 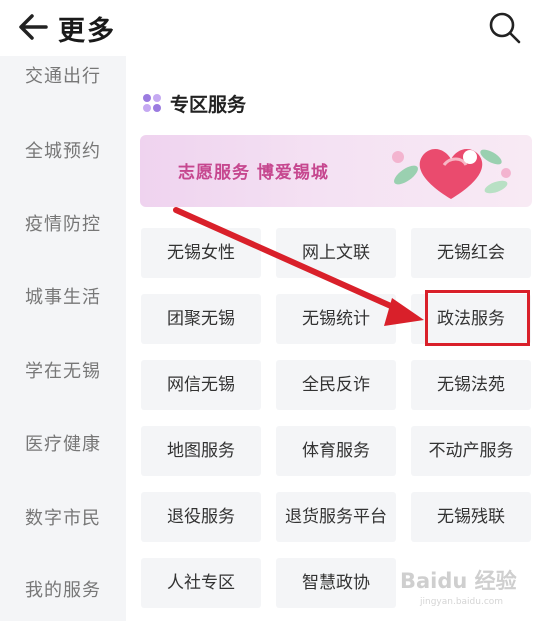 What do you see at coordinates (63, 223) in the screenshot?
I see `sidebar-item-epidemic: 疫情防控` at bounding box center [63, 223].